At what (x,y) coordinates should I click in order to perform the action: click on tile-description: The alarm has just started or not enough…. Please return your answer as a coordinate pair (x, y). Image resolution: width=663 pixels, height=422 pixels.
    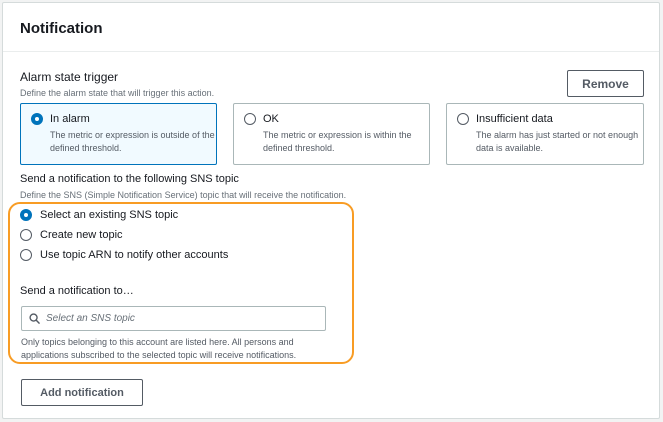
    Looking at the image, I should click on (557, 141).